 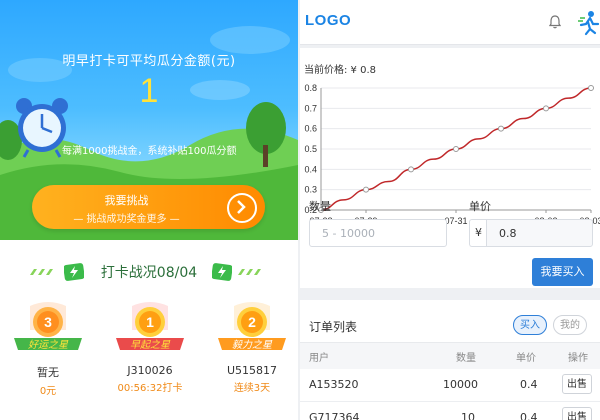 What do you see at coordinates (555, 22) in the screenshot?
I see `bell-icon` at bounding box center [555, 22].